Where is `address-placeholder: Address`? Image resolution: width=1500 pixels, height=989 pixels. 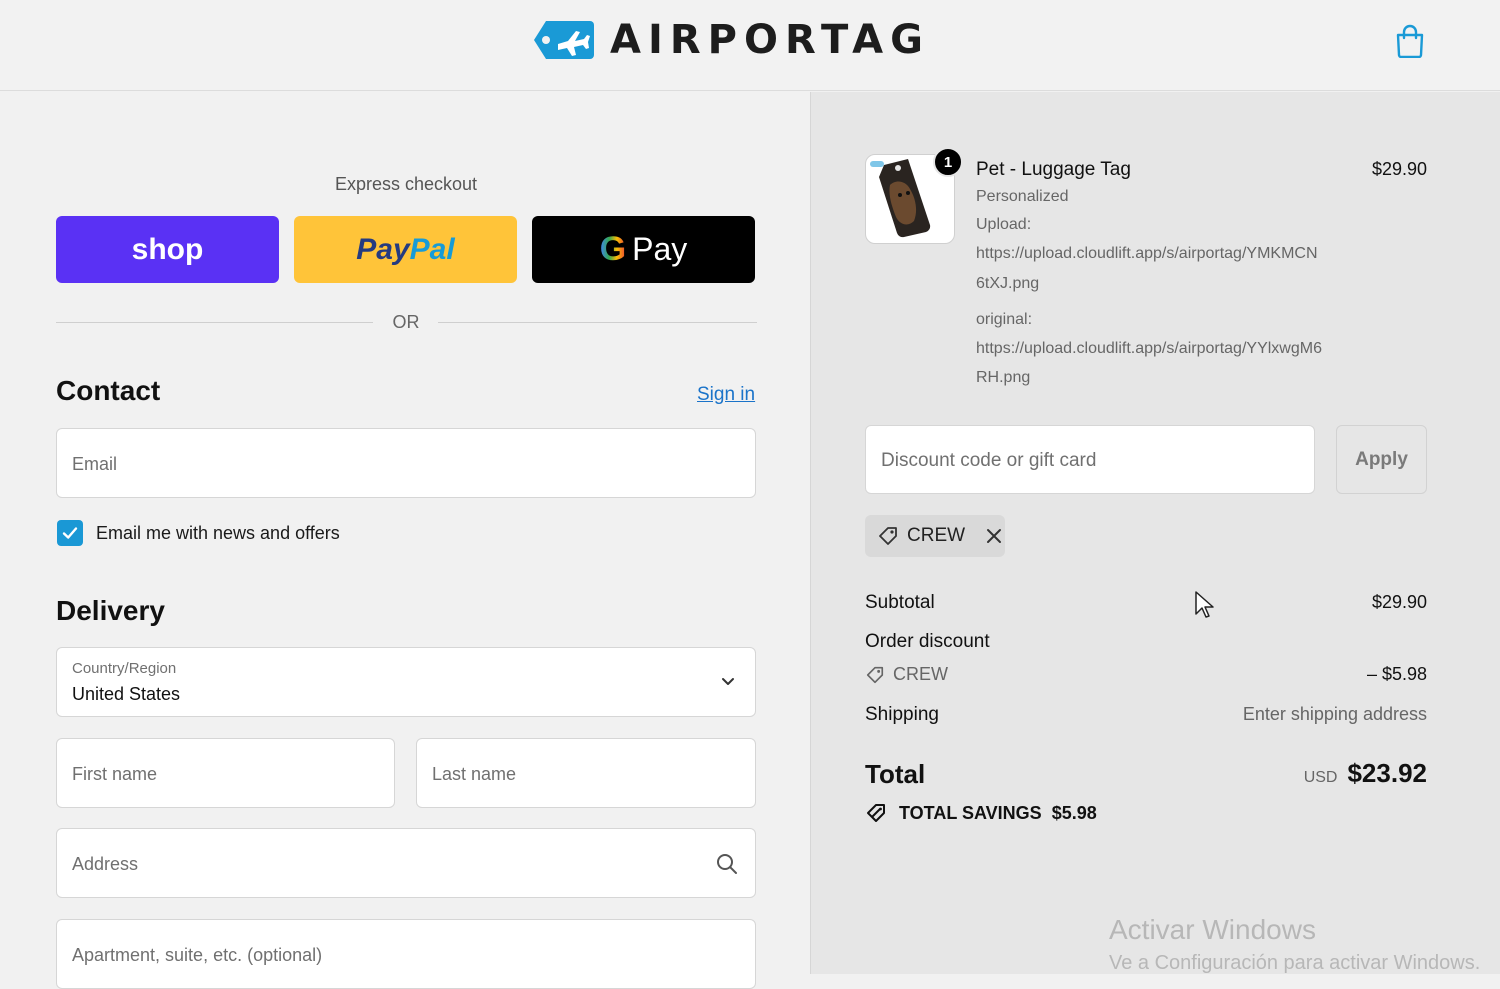 address-placeholder: Address is located at coordinates (105, 864).